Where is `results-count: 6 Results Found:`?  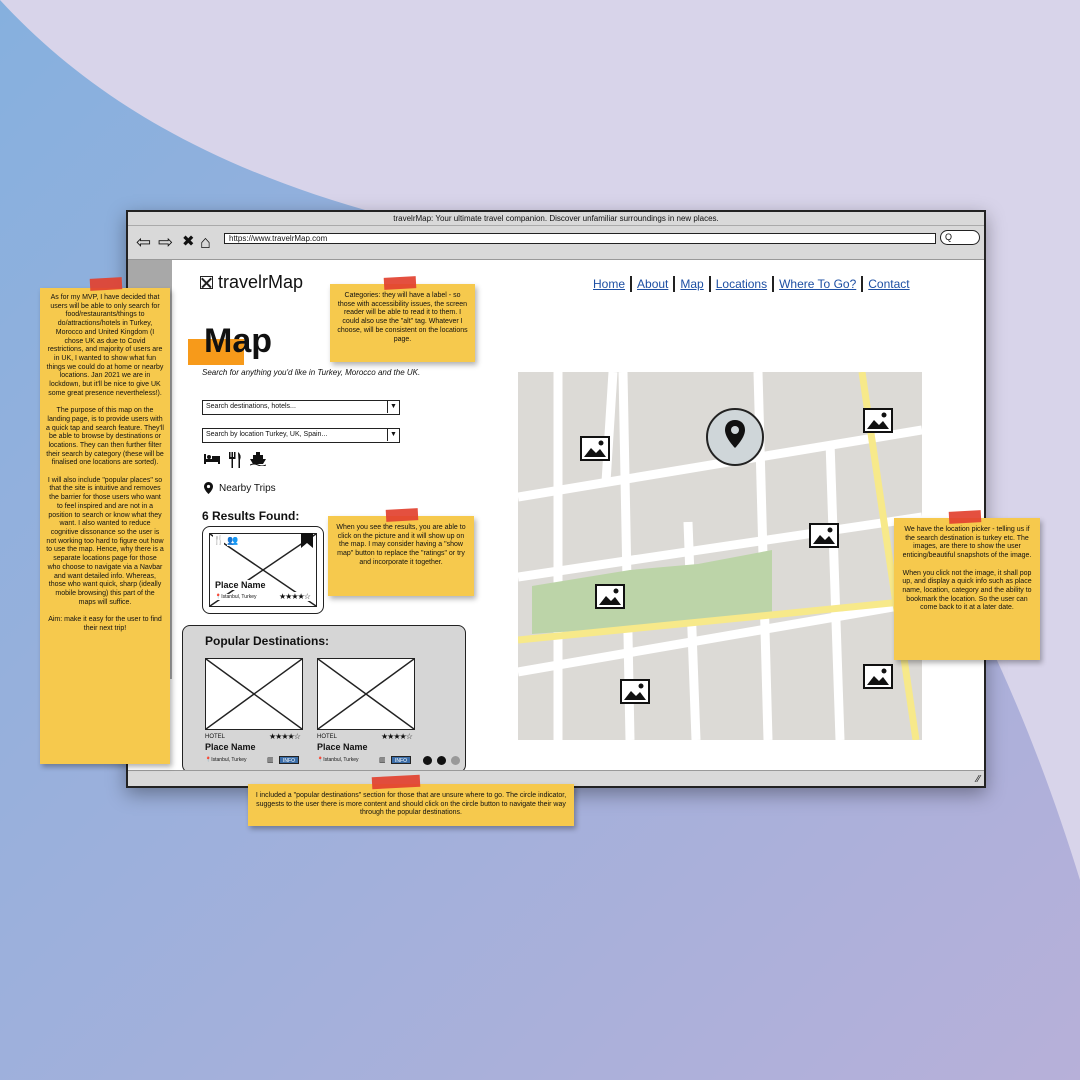 results-count: 6 Results Found: is located at coordinates (251, 516).